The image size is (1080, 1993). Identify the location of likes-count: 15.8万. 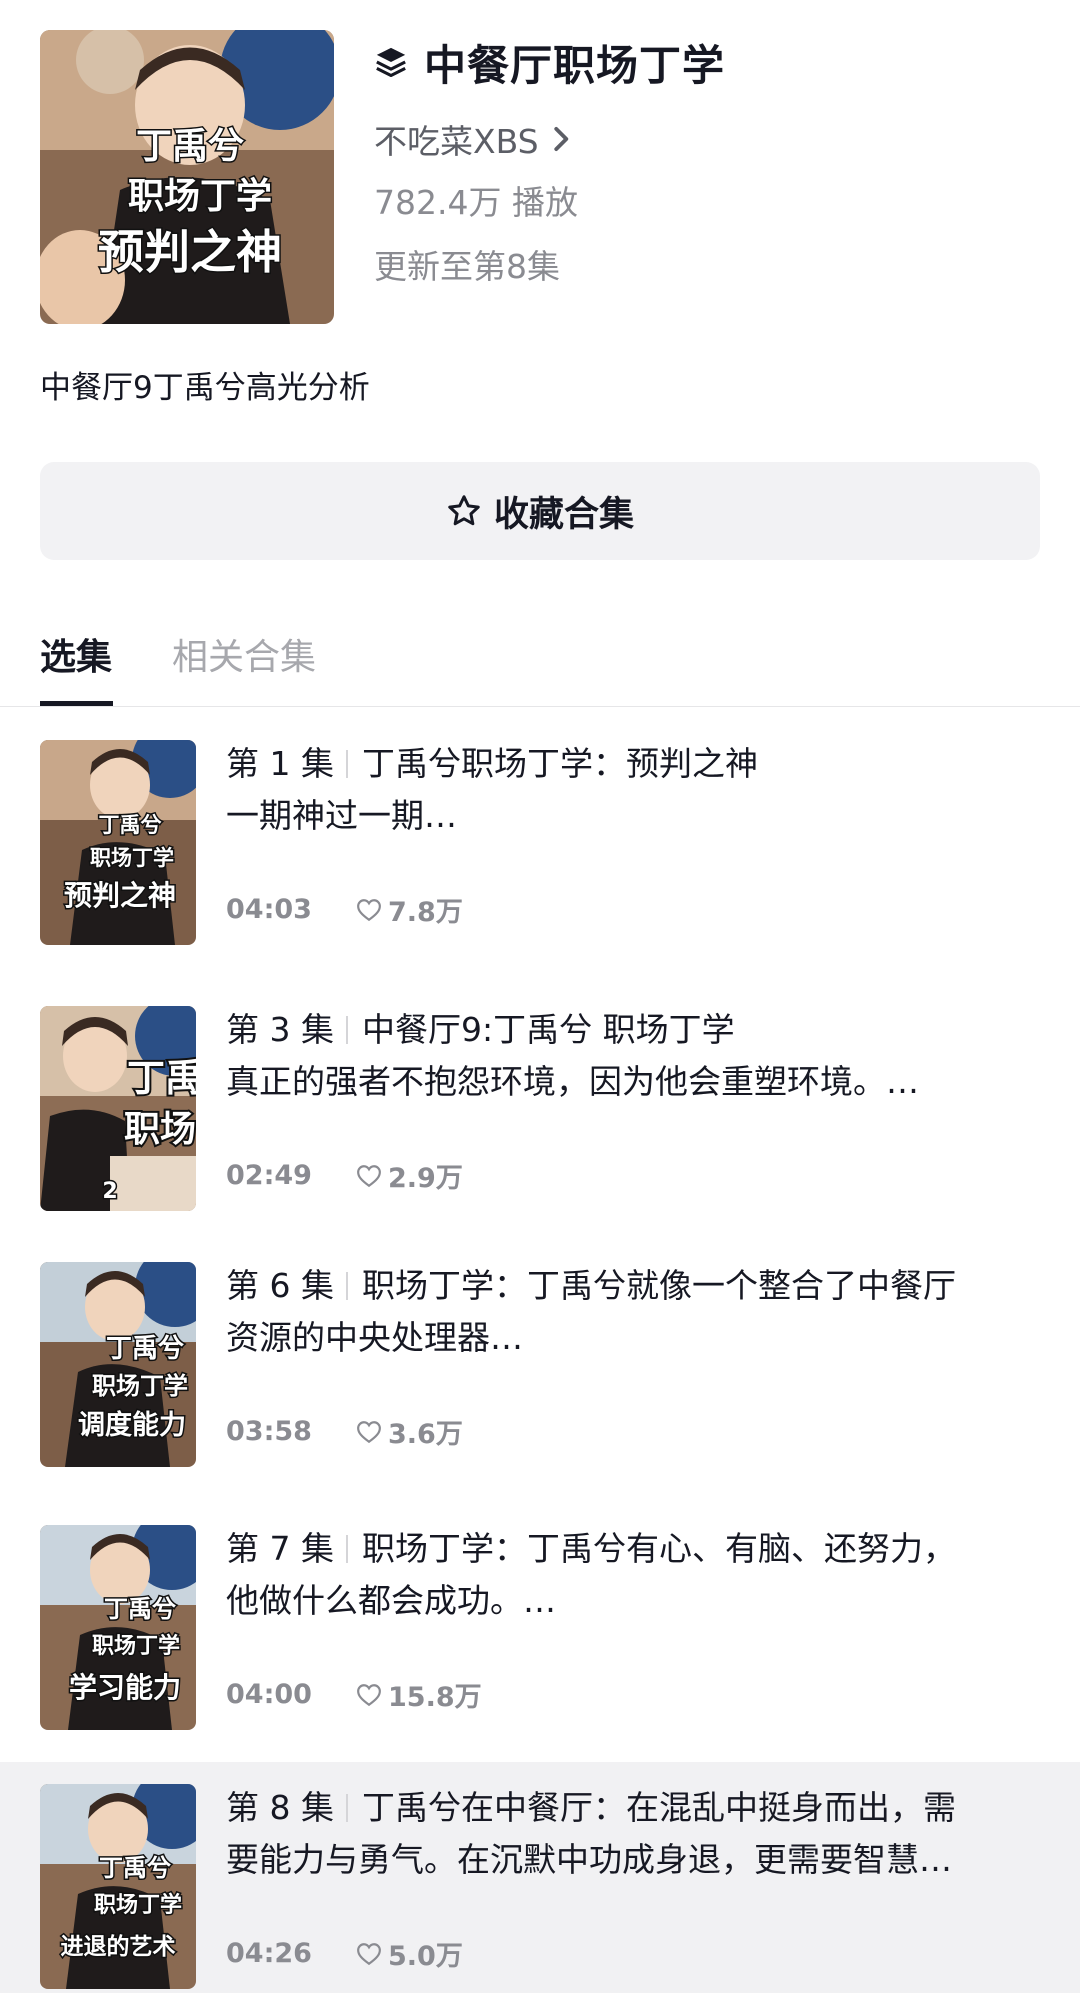
(435, 1697).